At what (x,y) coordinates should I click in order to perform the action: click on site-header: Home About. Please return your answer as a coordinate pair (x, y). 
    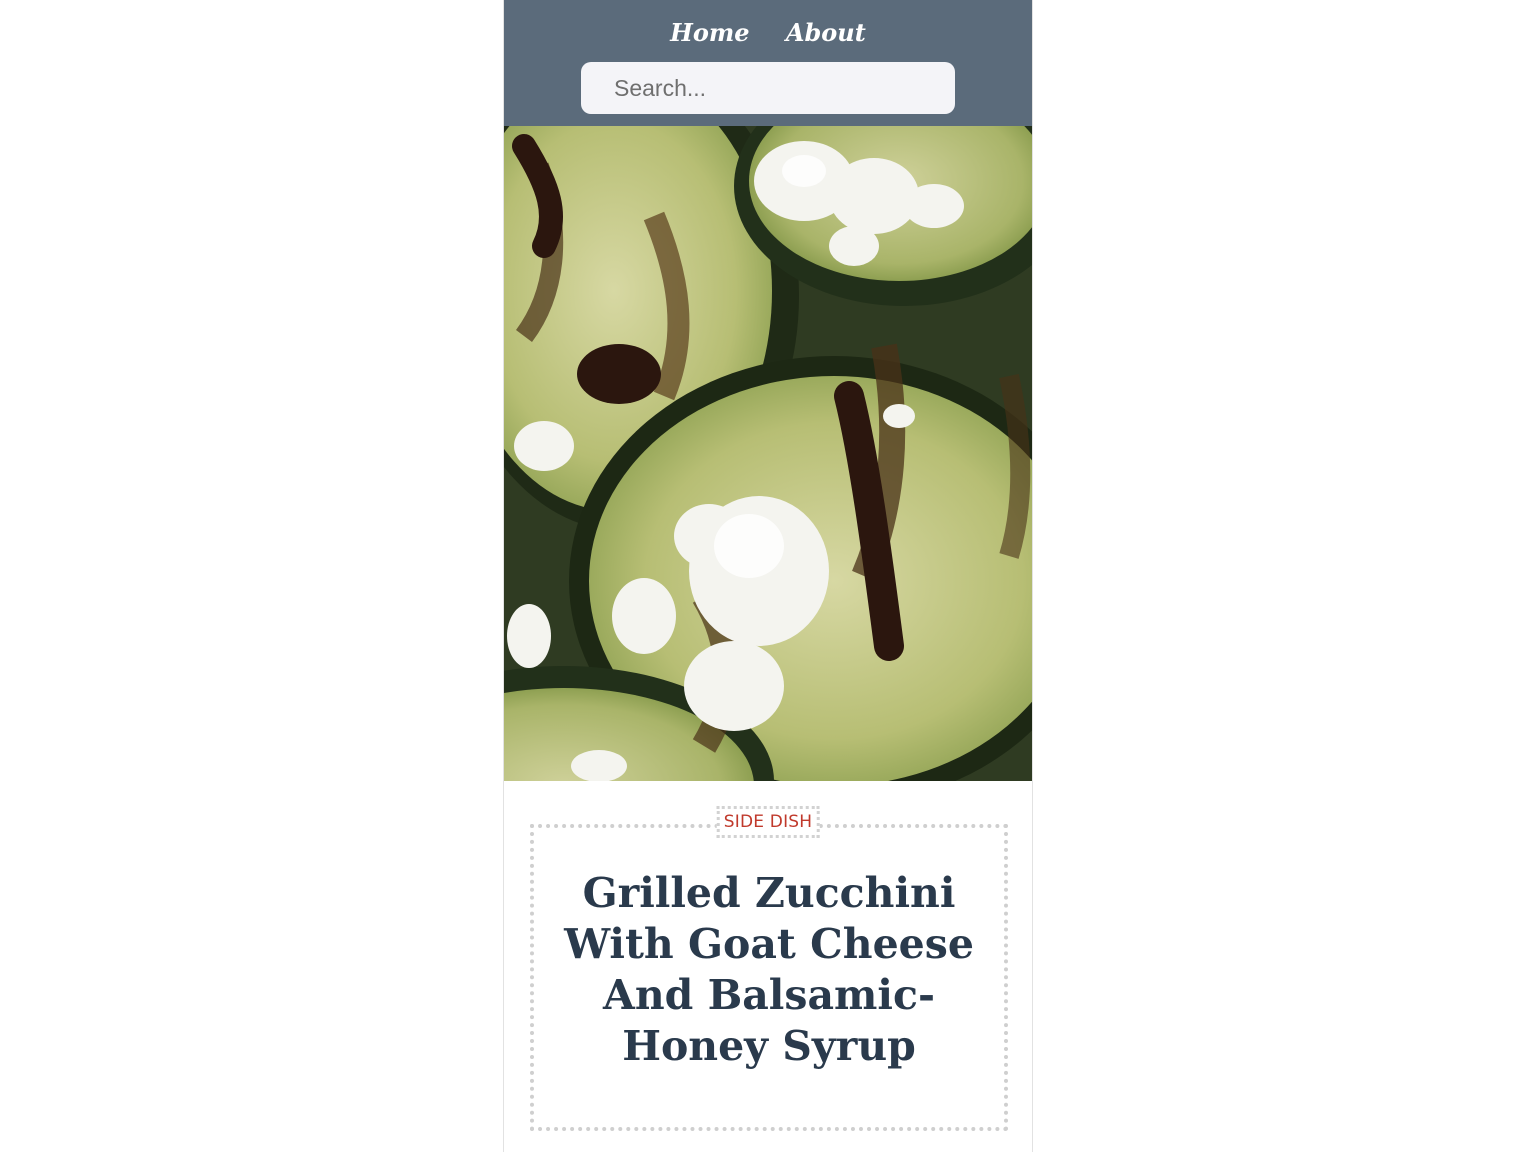
    Looking at the image, I should click on (768, 63).